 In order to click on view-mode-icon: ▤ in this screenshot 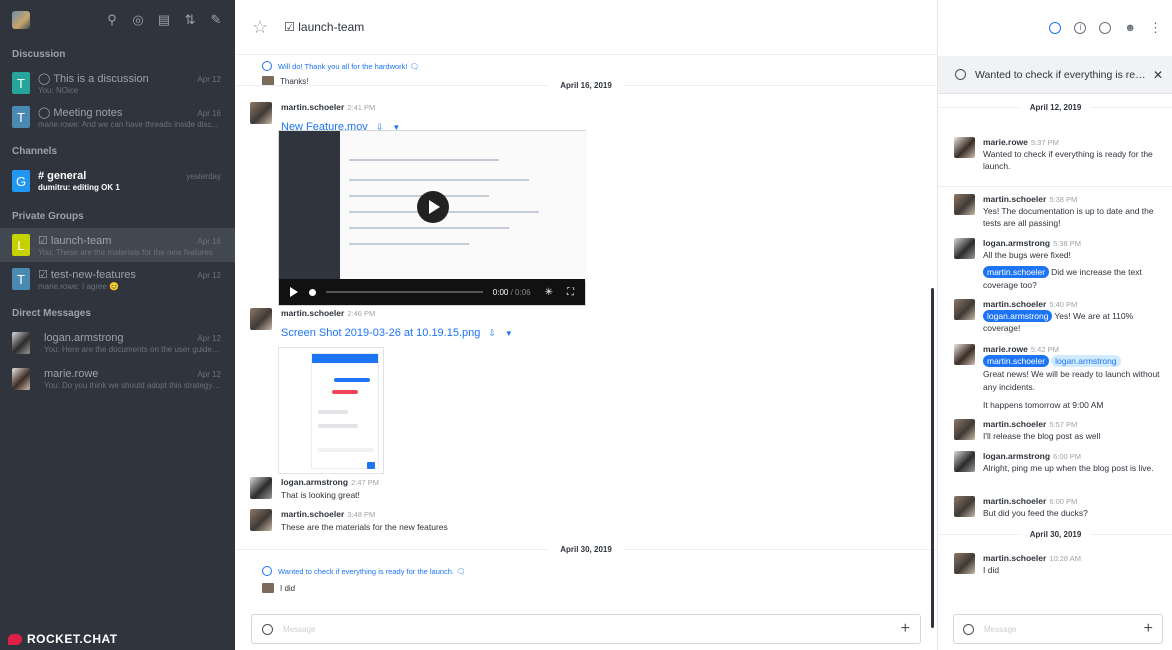, I will do `click(164, 20)`.